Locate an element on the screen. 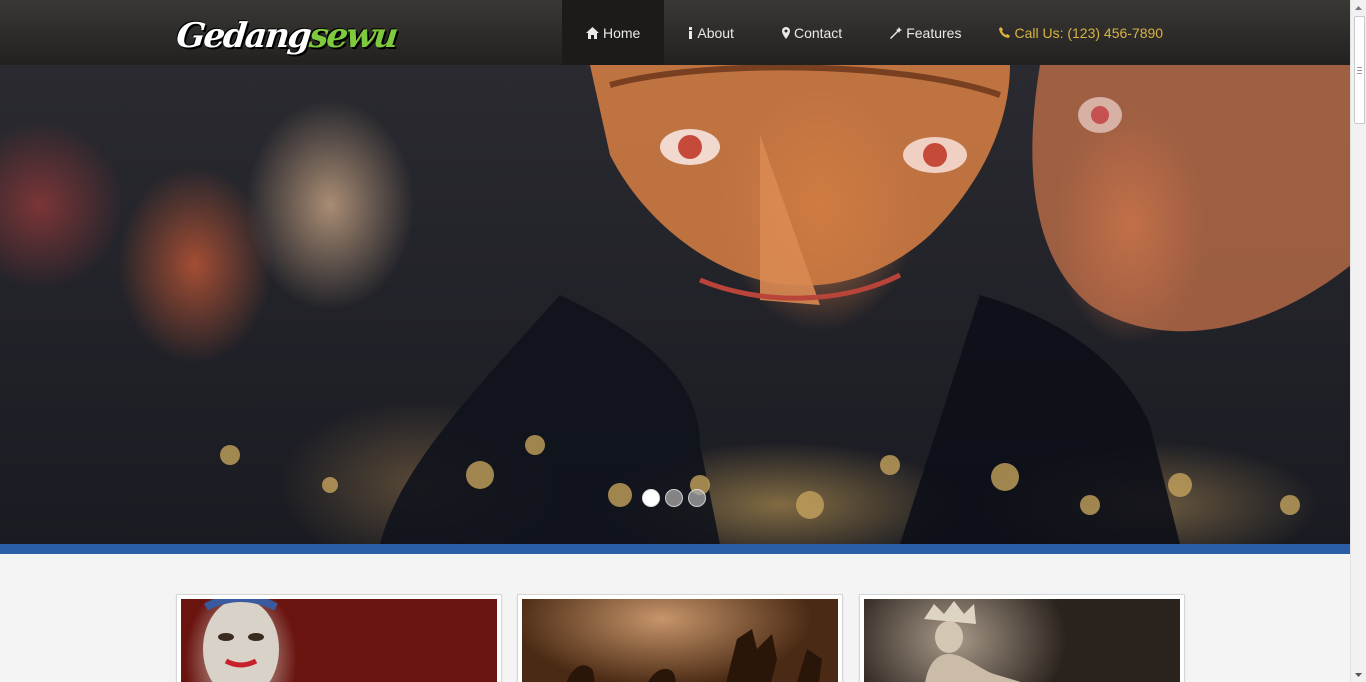  brand-logo: Gedang sewu is located at coordinates (286, 32).